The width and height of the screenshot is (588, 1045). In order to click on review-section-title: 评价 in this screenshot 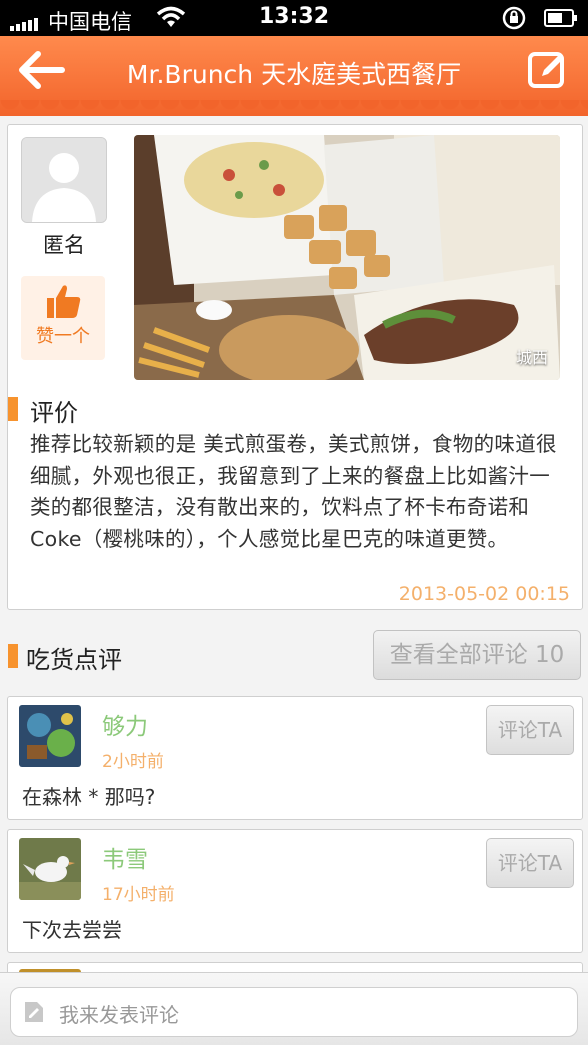, I will do `click(54, 413)`.